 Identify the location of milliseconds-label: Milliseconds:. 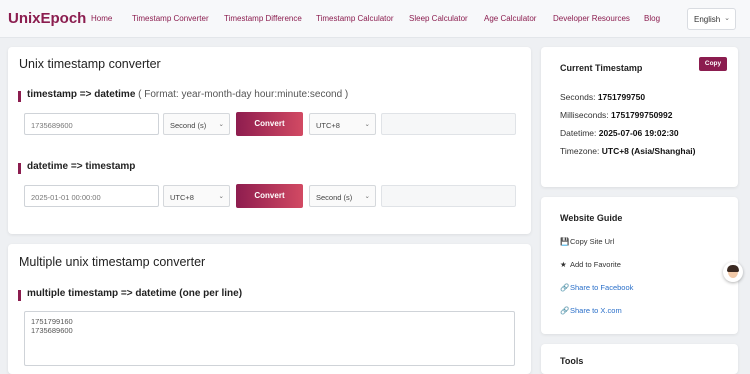
(584, 115).